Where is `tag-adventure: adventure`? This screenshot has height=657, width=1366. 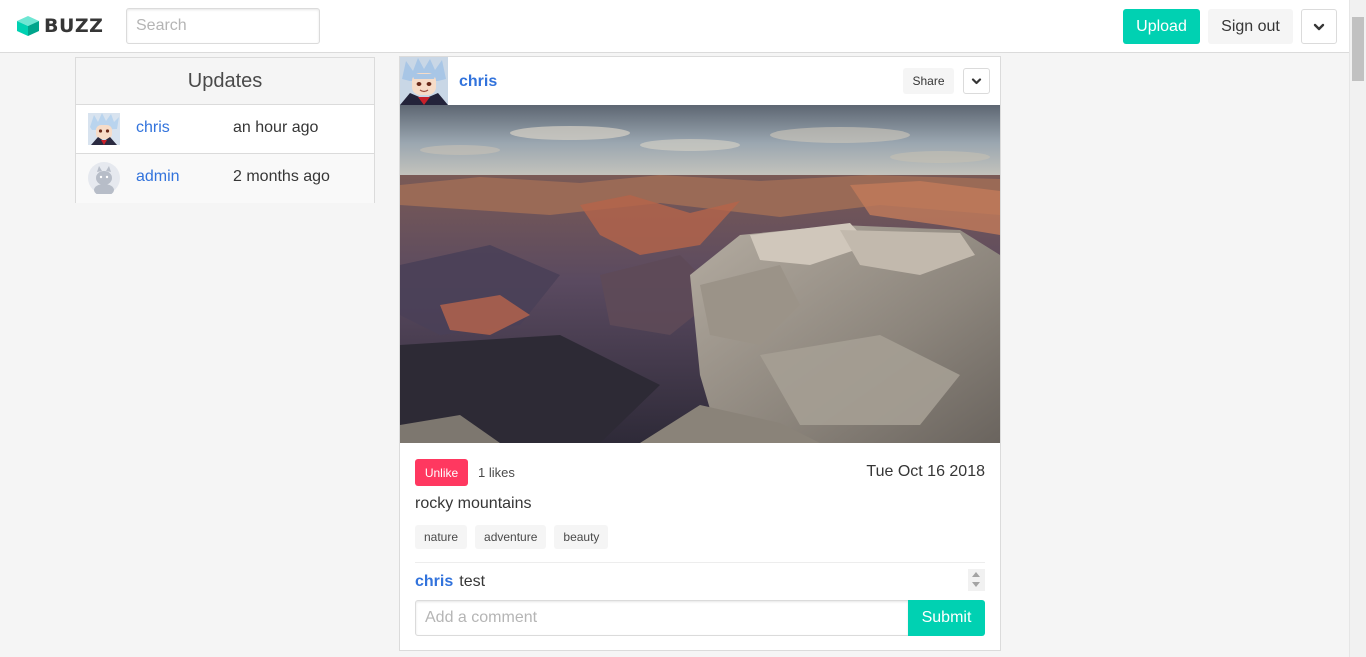
tag-adventure: adventure is located at coordinates (511, 537).